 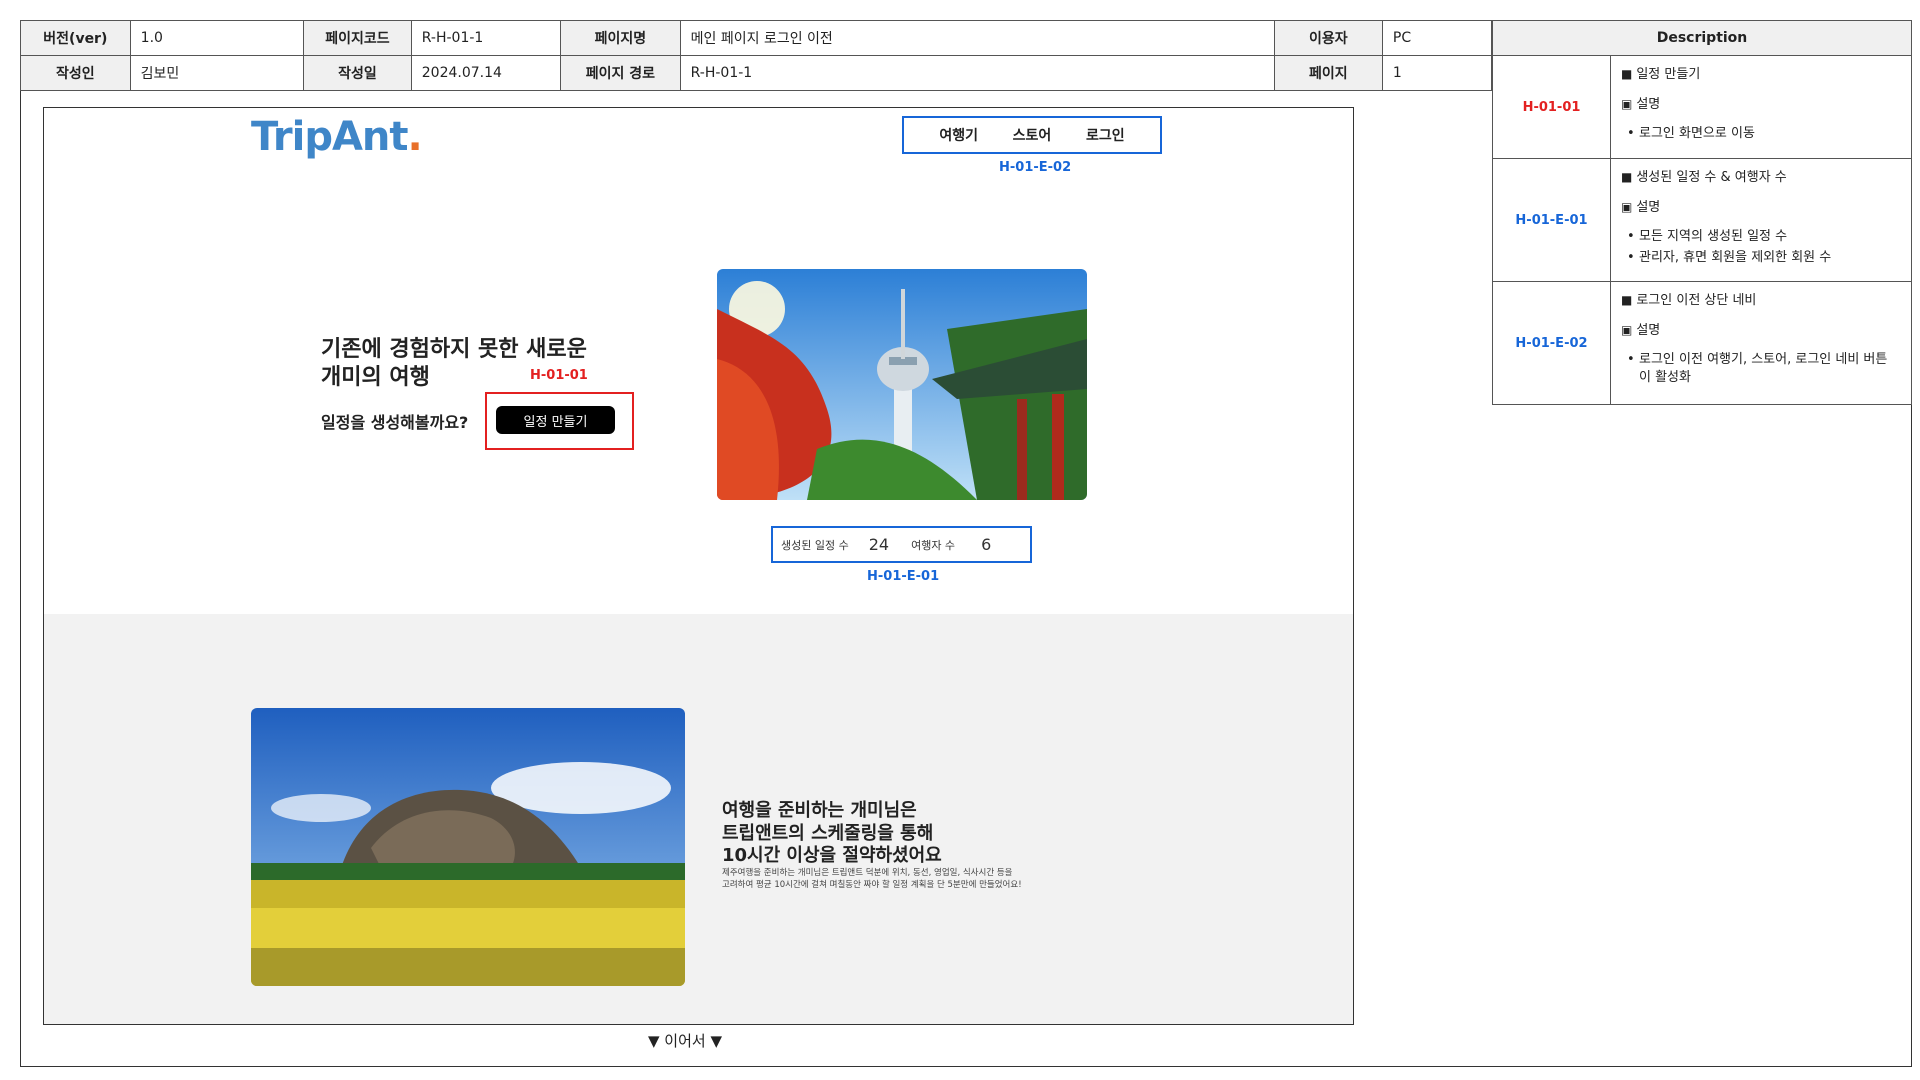 I want to click on logo-text: TripAnt, so click(x=330, y=137).